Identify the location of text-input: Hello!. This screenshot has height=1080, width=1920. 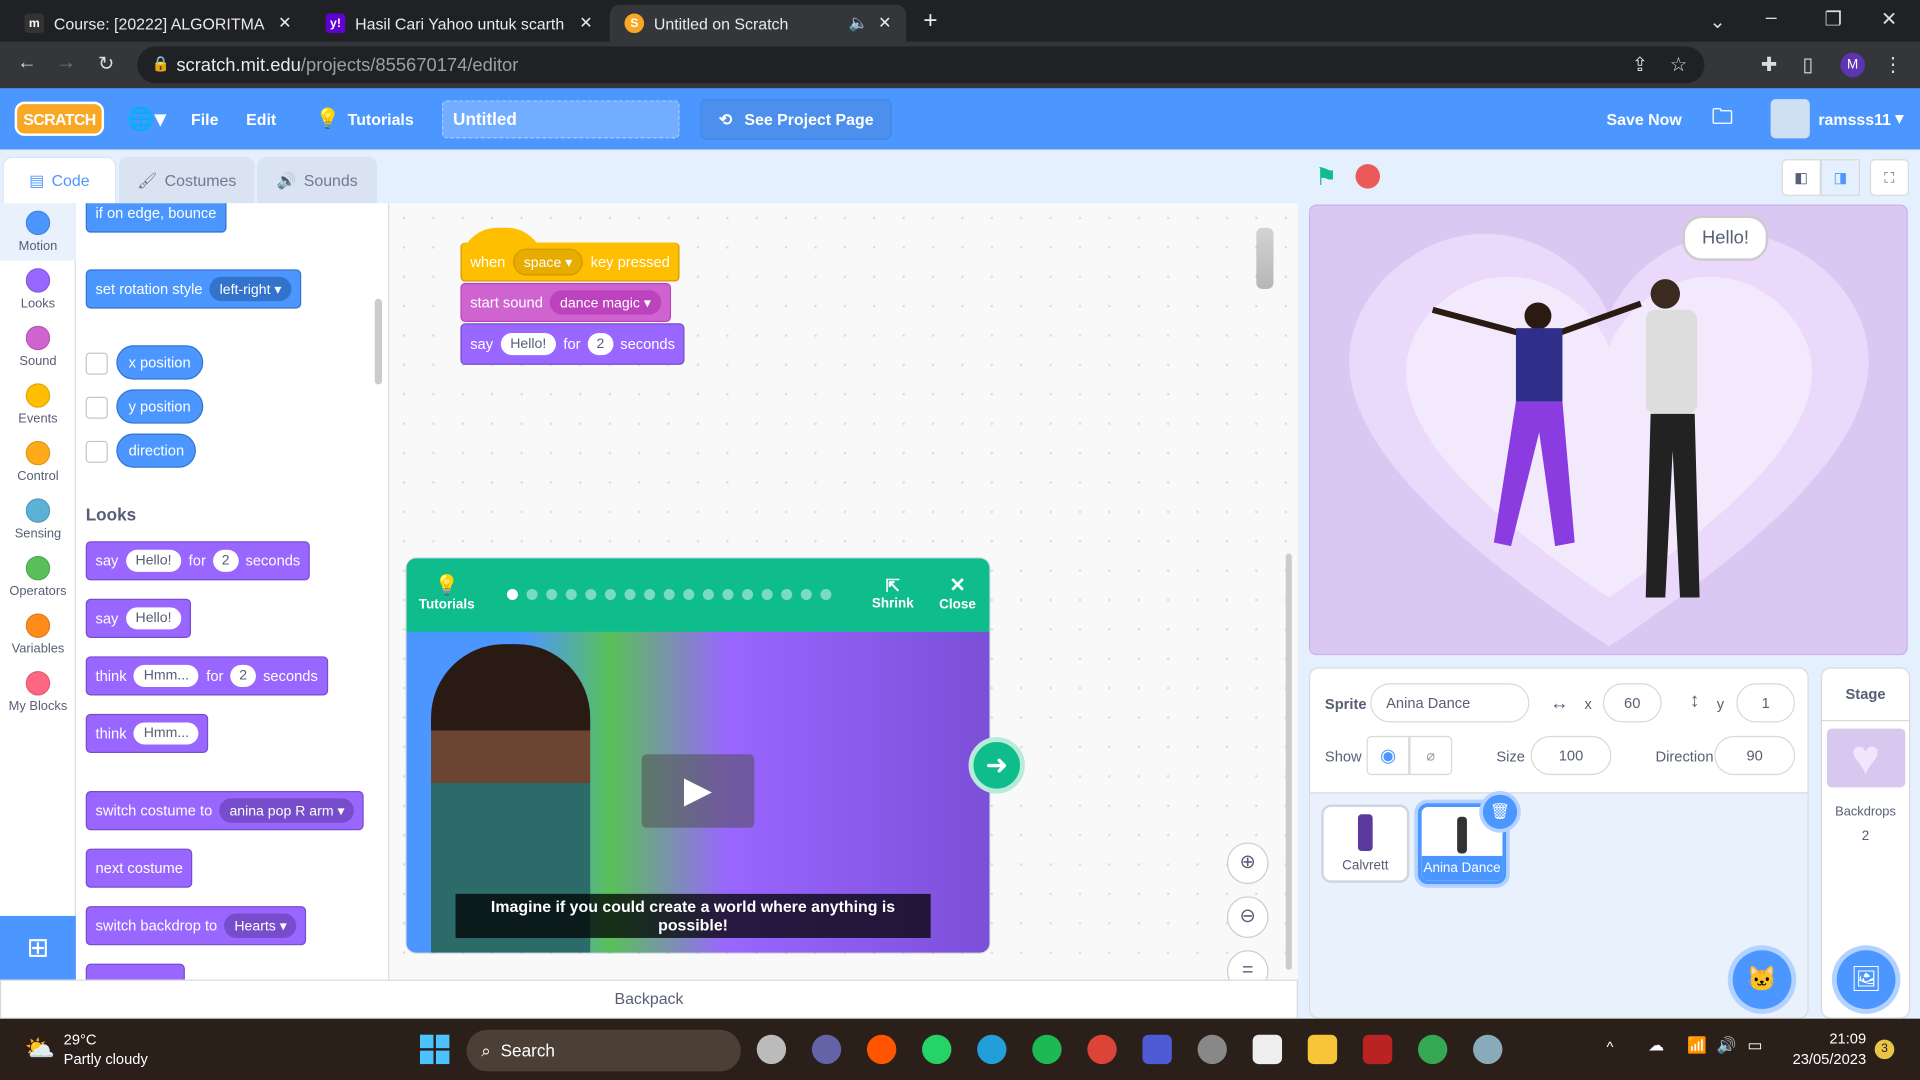
(153, 618).